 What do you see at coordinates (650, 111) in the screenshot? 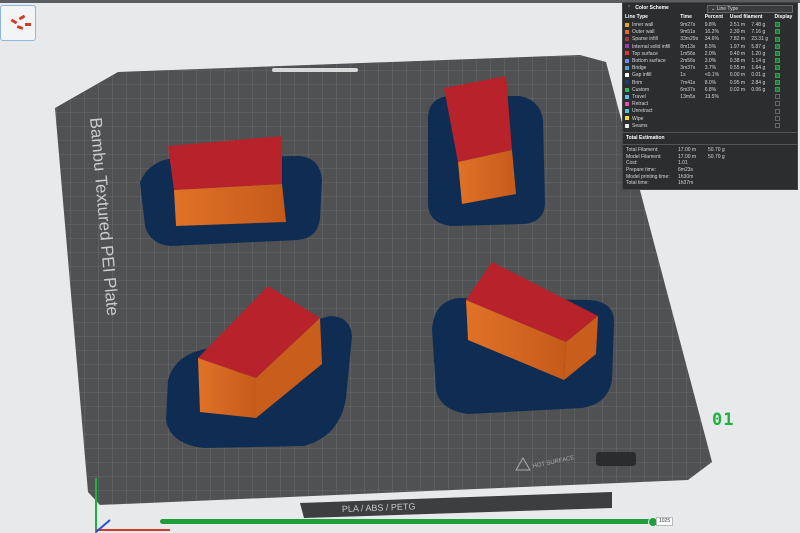
I see `line-type-cell: Unretract` at bounding box center [650, 111].